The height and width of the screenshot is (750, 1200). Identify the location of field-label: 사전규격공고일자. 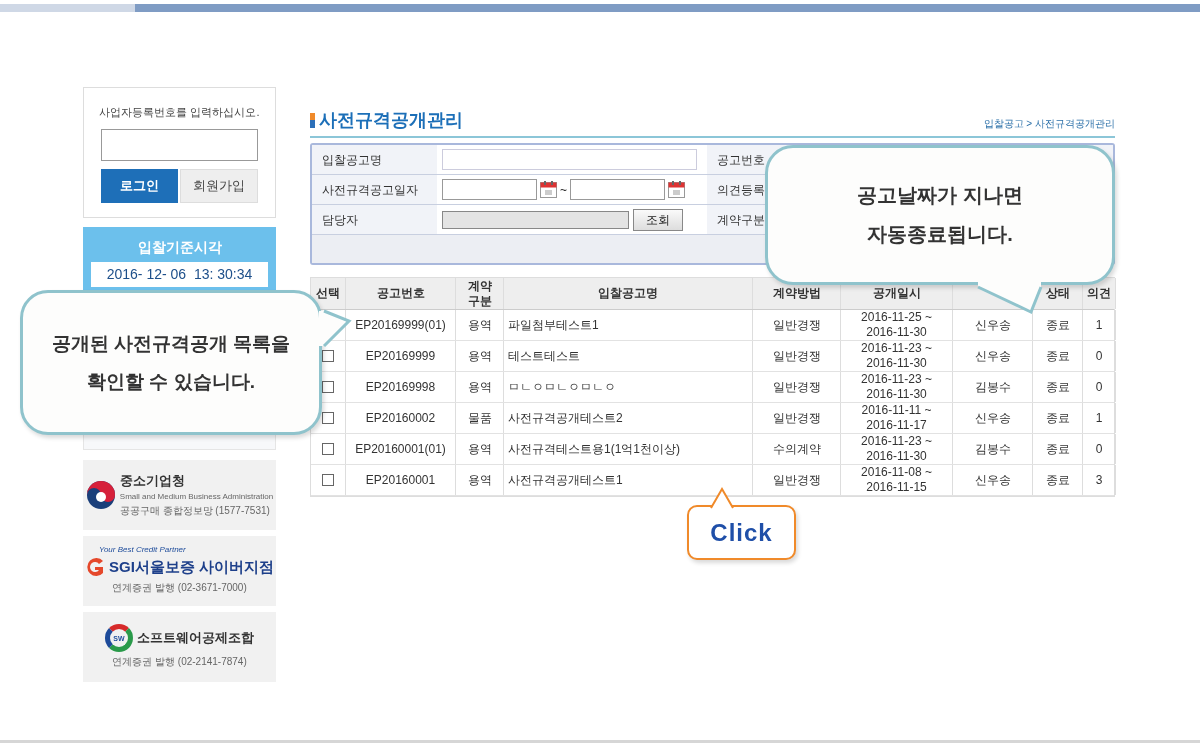
(370, 190).